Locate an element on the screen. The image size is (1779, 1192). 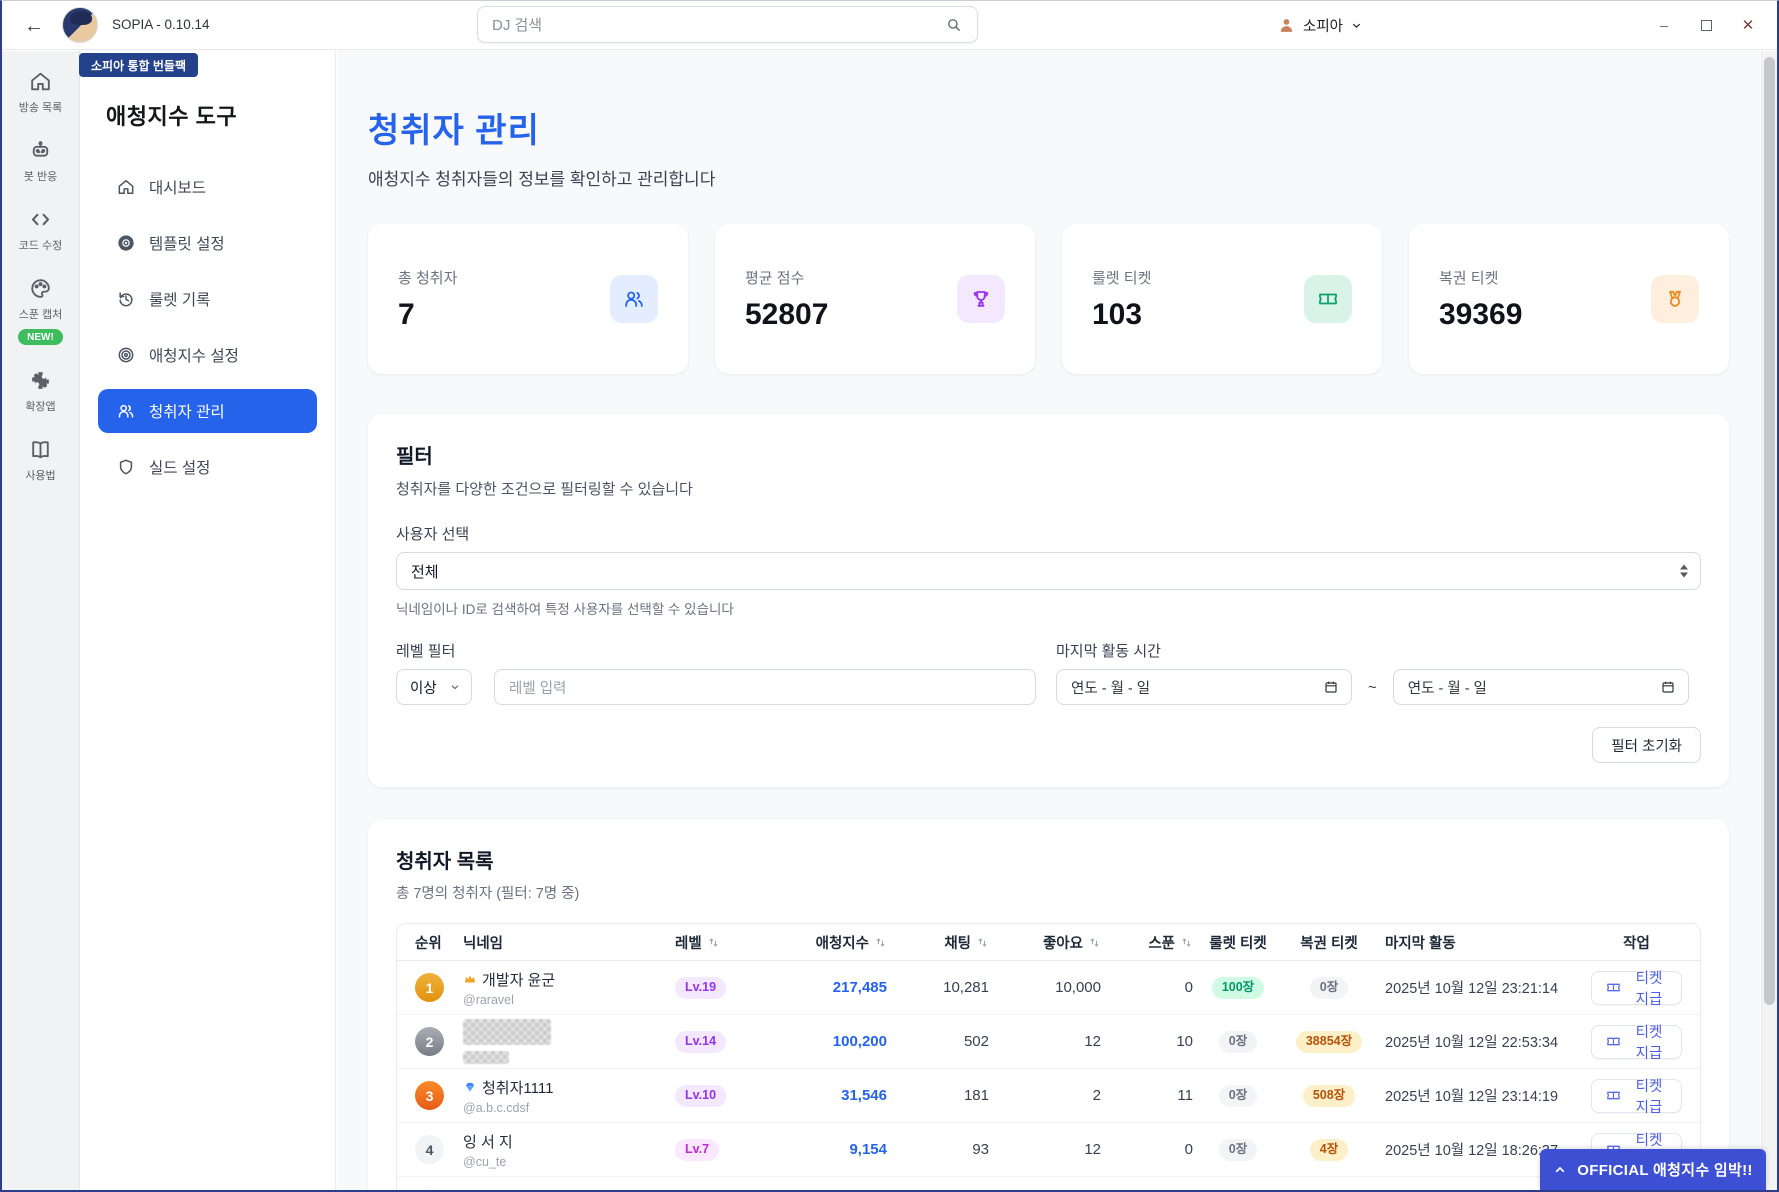
stat-card-trophy: 평균 점수 52807 is located at coordinates (875, 299).